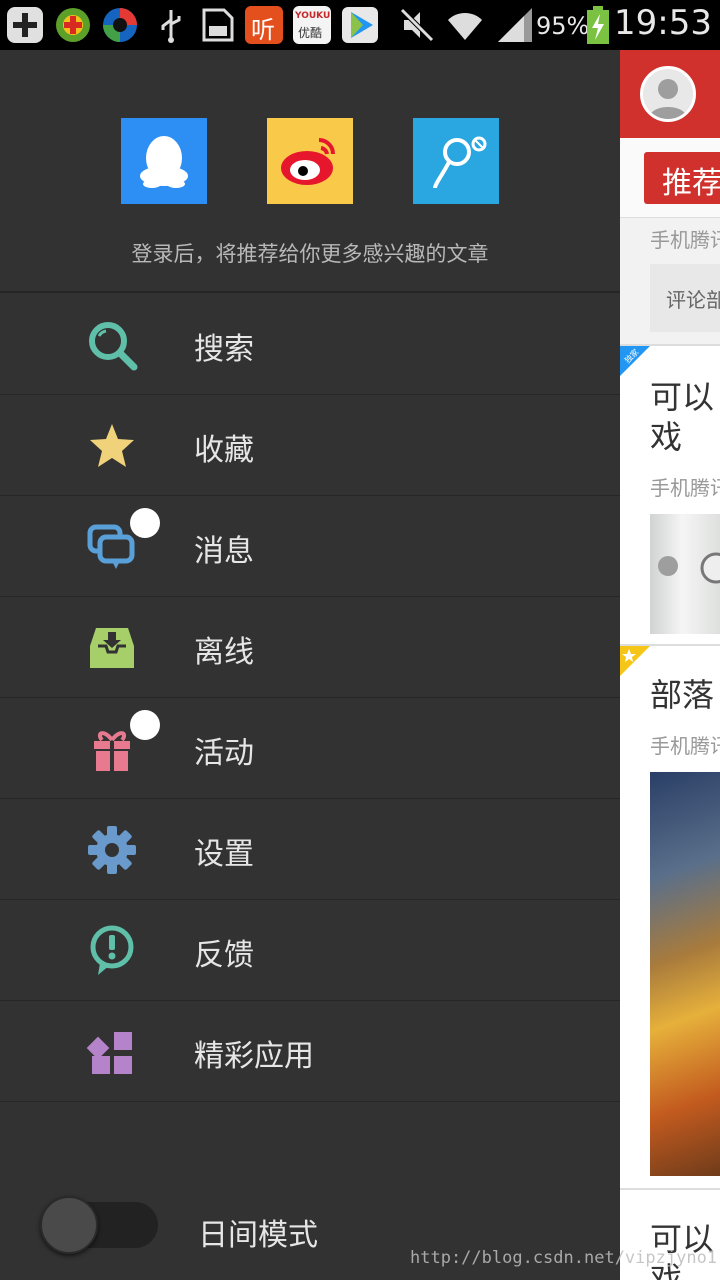 This screenshot has width=720, height=1280. Describe the element at coordinates (666, 437) in the screenshot. I see `article-title: 戏` at that location.